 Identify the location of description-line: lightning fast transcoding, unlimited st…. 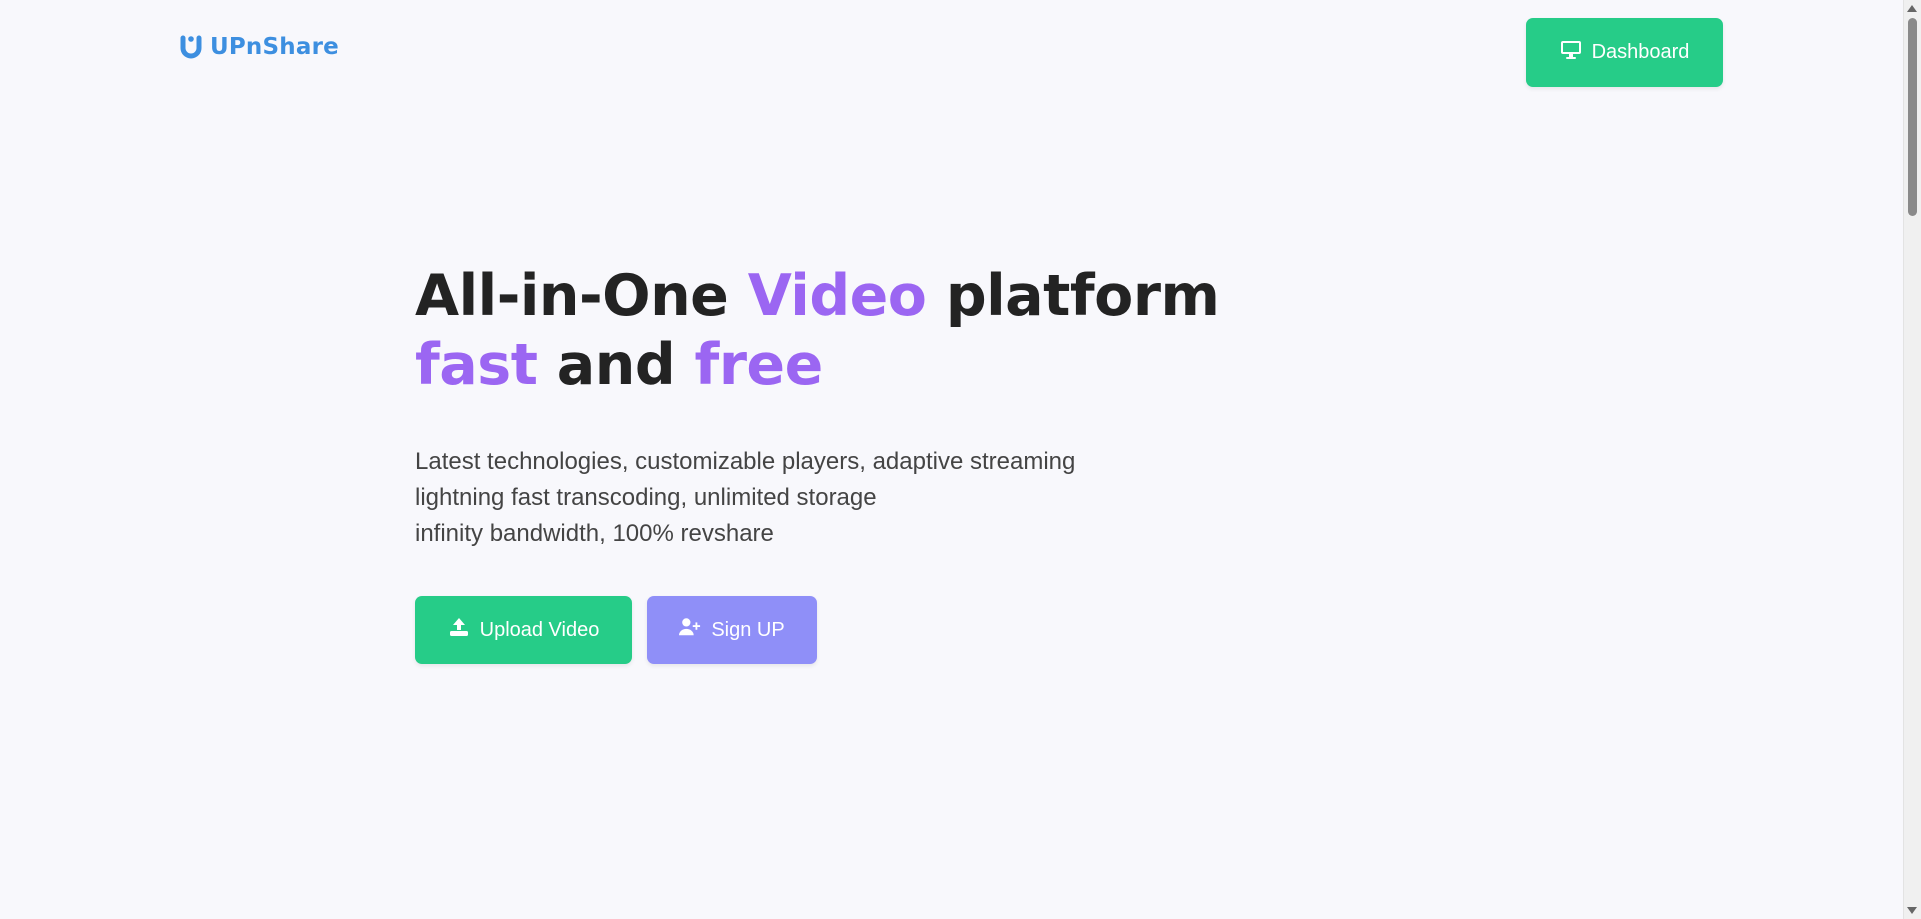
(646, 497).